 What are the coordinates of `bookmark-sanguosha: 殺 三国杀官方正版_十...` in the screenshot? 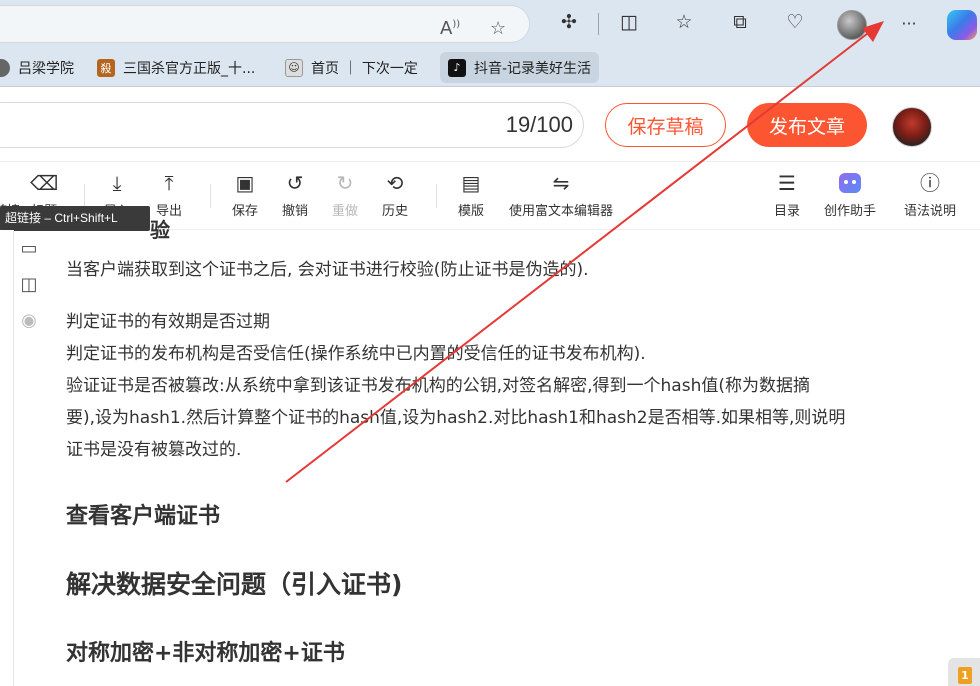 It's located at (176, 67).